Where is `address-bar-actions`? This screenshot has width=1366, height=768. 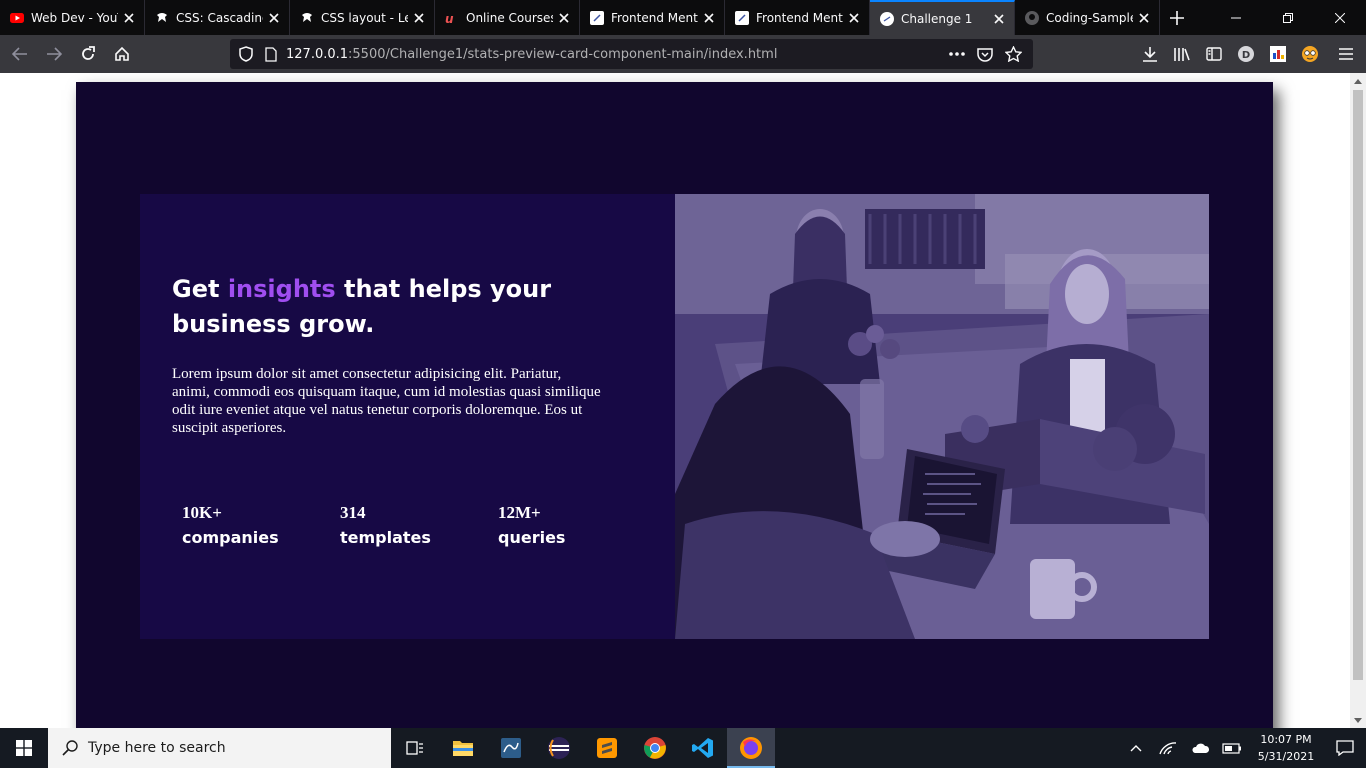 address-bar-actions is located at coordinates (985, 54).